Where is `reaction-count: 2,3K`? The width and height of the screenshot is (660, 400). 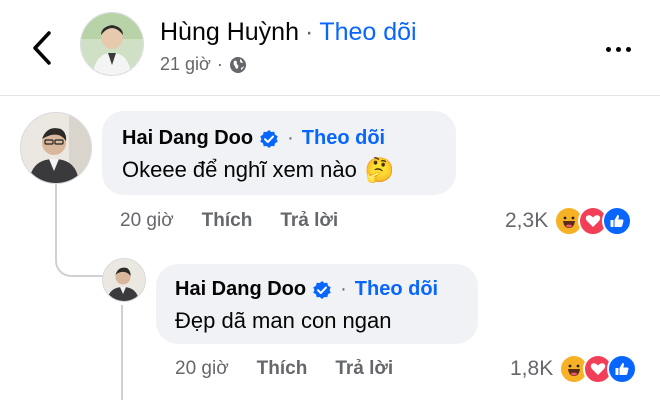 reaction-count: 2,3K is located at coordinates (527, 220).